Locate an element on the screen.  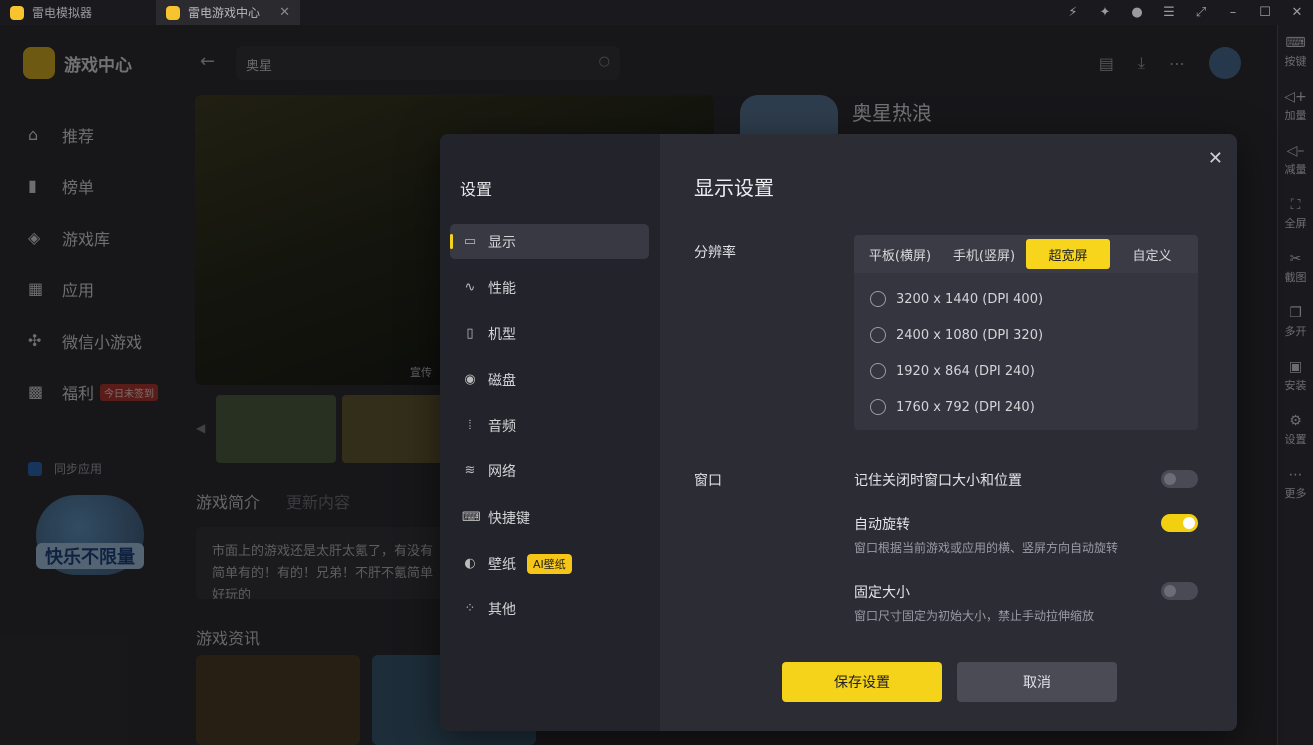
toolbar-label: 按键 is located at coordinates (1295, 61).